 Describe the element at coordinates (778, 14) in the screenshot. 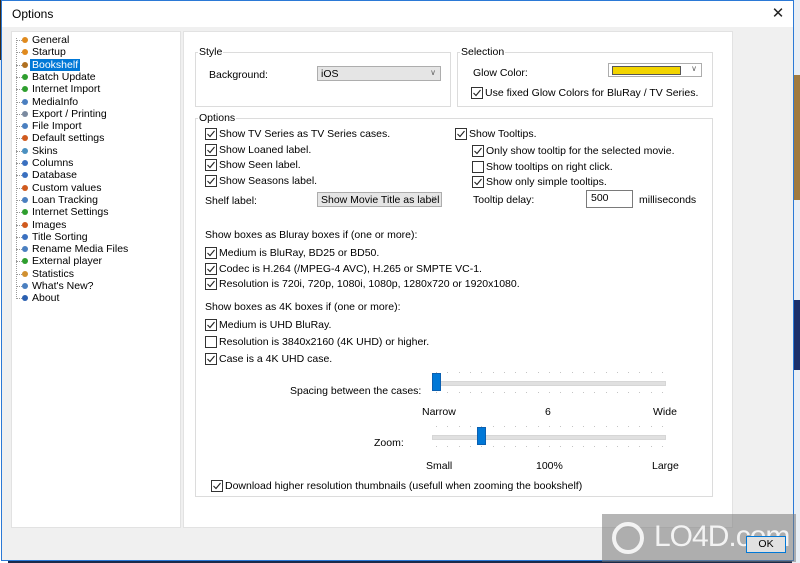

I see `close-button: ✕` at that location.